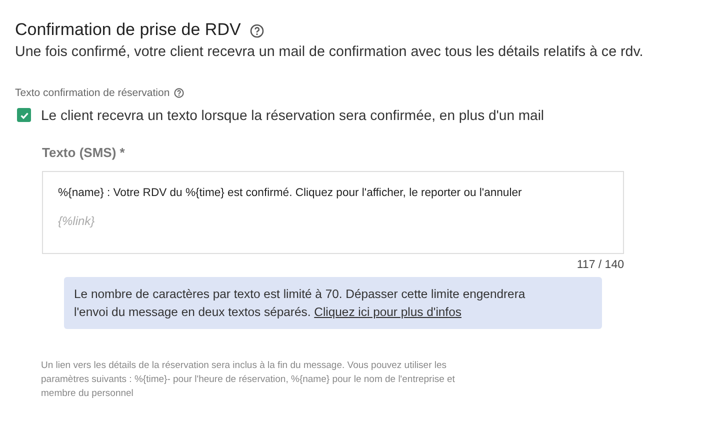 Image resolution: width=701 pixels, height=448 pixels. What do you see at coordinates (388, 312) in the screenshot?
I see `more-info-link: Cliquez ici pour plus d'infos` at bounding box center [388, 312].